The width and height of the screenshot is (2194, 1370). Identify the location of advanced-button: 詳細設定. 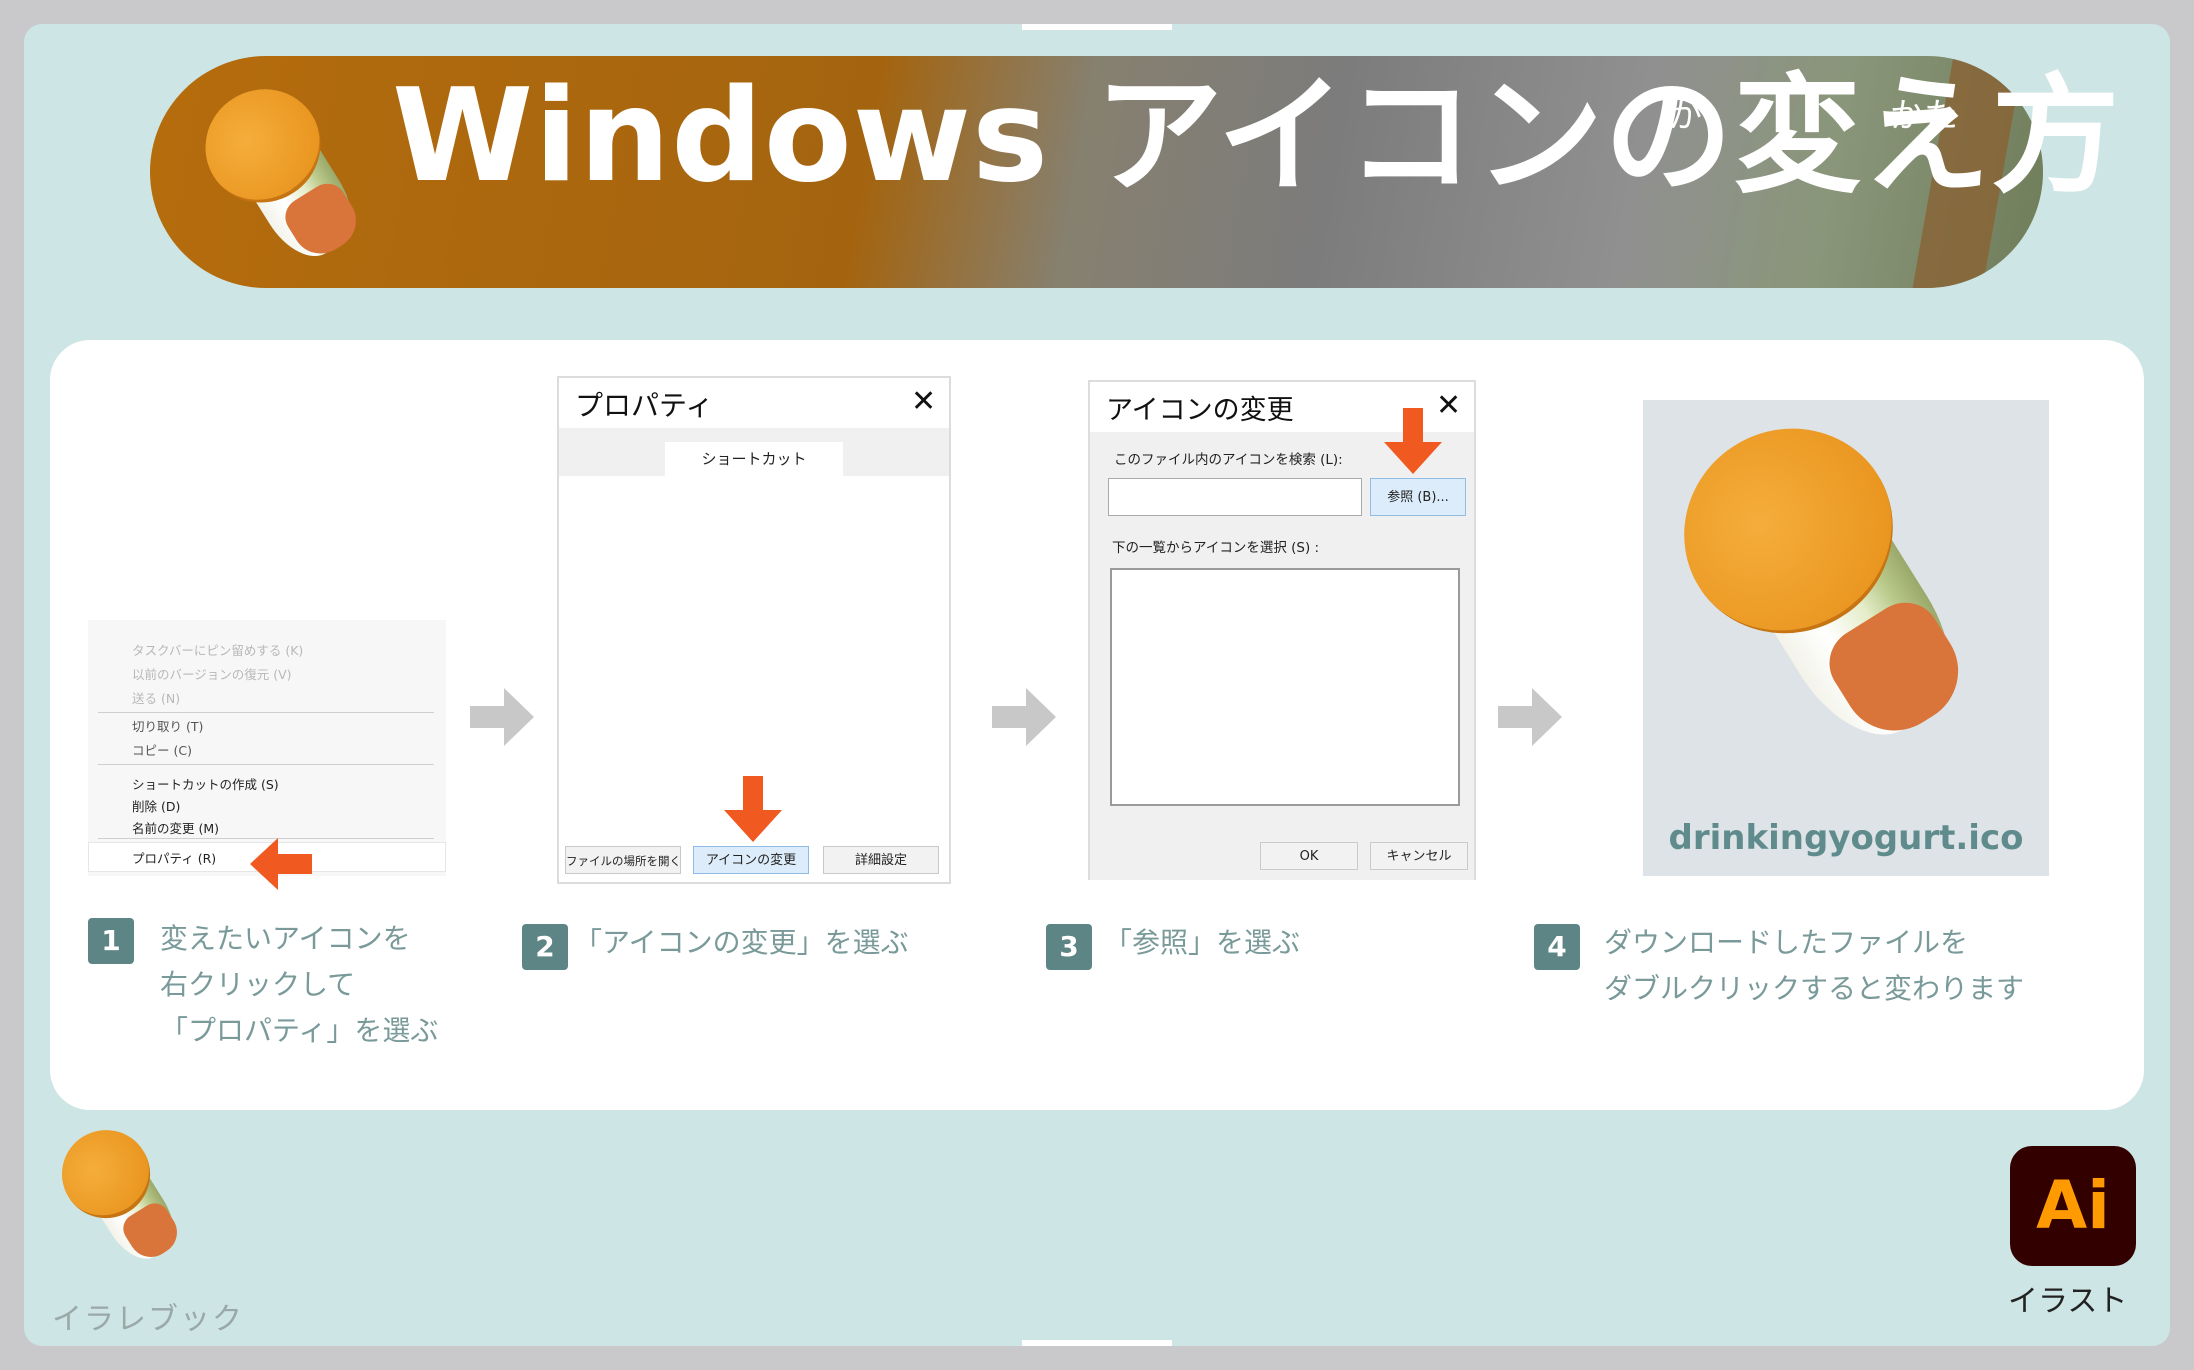
(881, 860).